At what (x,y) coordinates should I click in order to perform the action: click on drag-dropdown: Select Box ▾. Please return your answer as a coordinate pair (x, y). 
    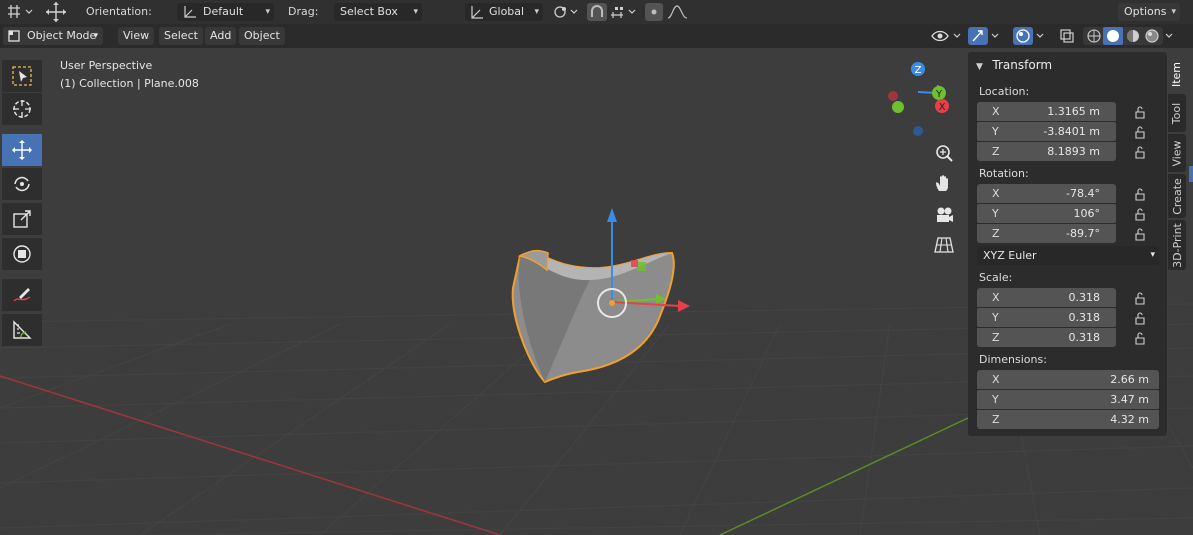
    Looking at the image, I should click on (378, 12).